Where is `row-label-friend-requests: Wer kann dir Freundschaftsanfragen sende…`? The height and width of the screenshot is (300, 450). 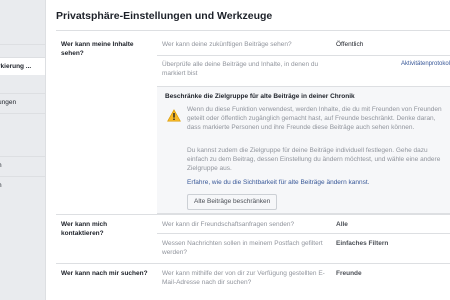
row-label-friend-requests: Wer kann dir Freundschaftsanfragen sende… is located at coordinates (247, 224).